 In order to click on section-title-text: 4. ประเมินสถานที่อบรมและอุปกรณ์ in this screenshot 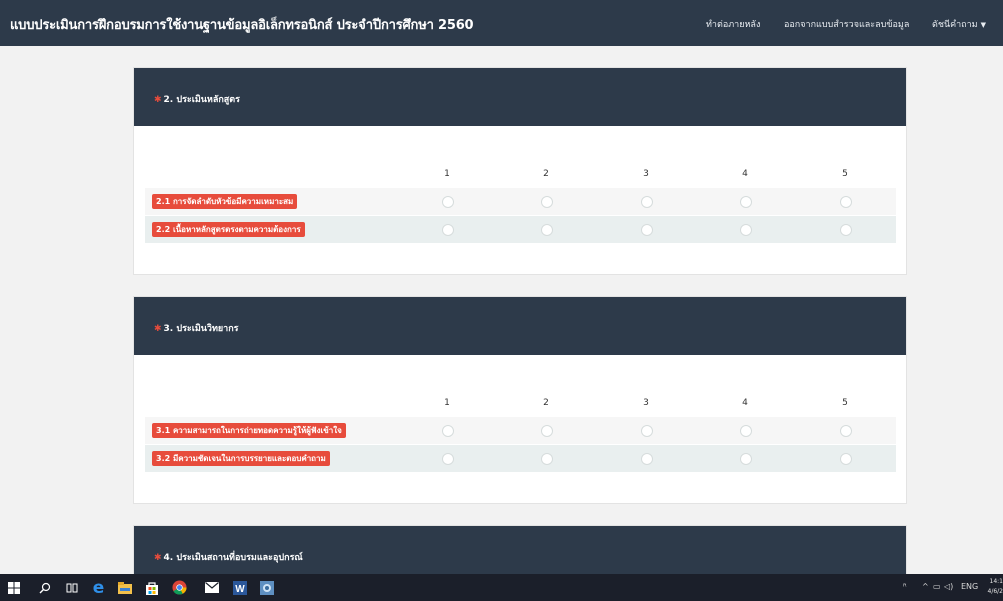, I will do `click(233, 558)`.